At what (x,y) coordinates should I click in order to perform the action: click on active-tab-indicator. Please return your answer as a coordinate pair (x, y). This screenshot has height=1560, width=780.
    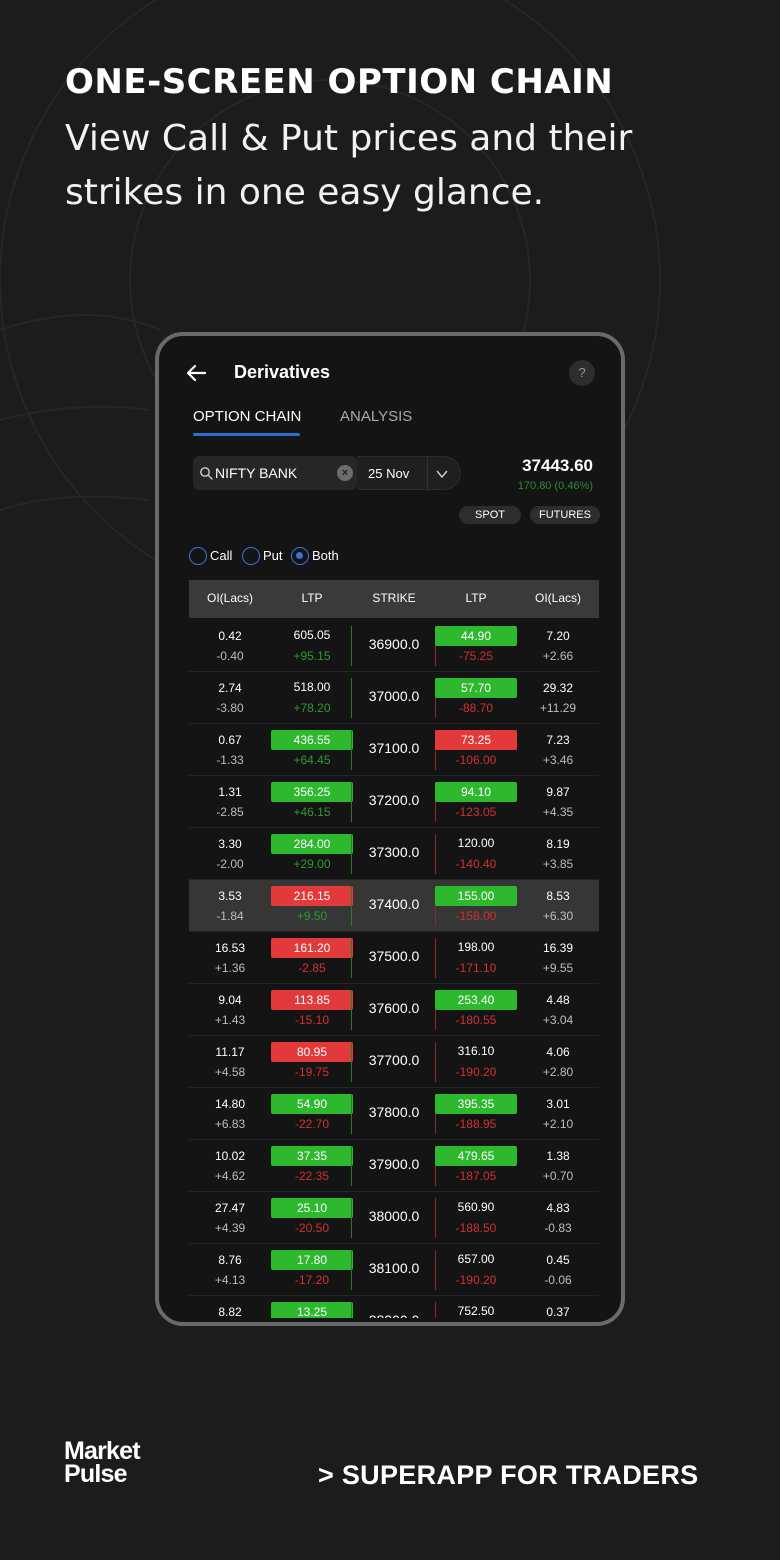
    Looking at the image, I should click on (246, 434).